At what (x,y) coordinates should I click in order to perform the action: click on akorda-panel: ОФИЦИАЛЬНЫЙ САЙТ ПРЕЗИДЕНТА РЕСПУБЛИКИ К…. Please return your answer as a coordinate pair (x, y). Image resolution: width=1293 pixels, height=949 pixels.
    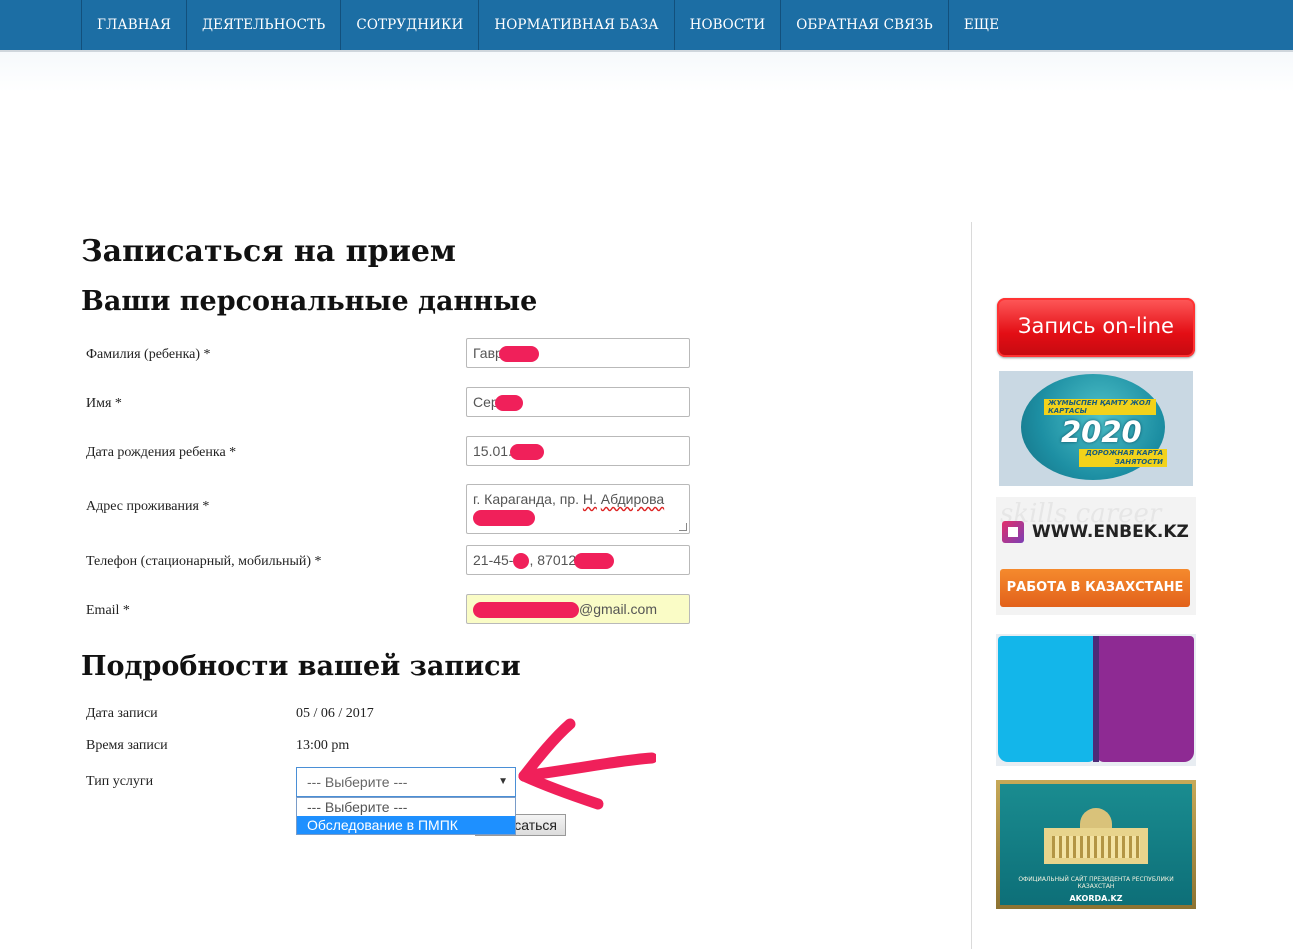
    Looking at the image, I should click on (1096, 844).